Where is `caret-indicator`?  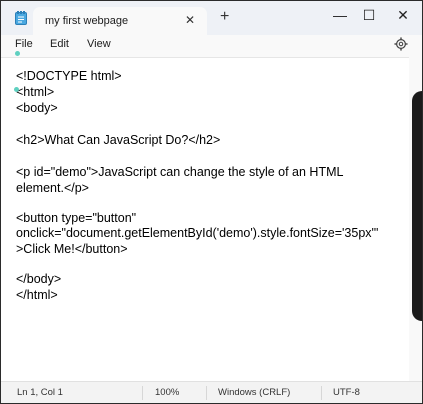
caret-indicator is located at coordinates (16, 89).